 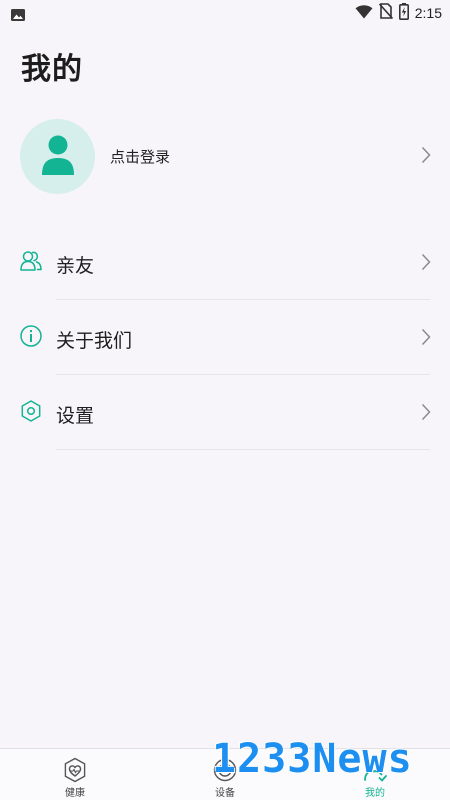 I want to click on avatar, so click(x=57, y=156).